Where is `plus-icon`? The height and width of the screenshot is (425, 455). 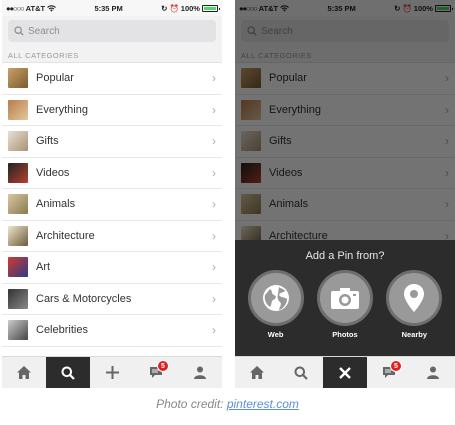
plus-icon is located at coordinates (112, 372).